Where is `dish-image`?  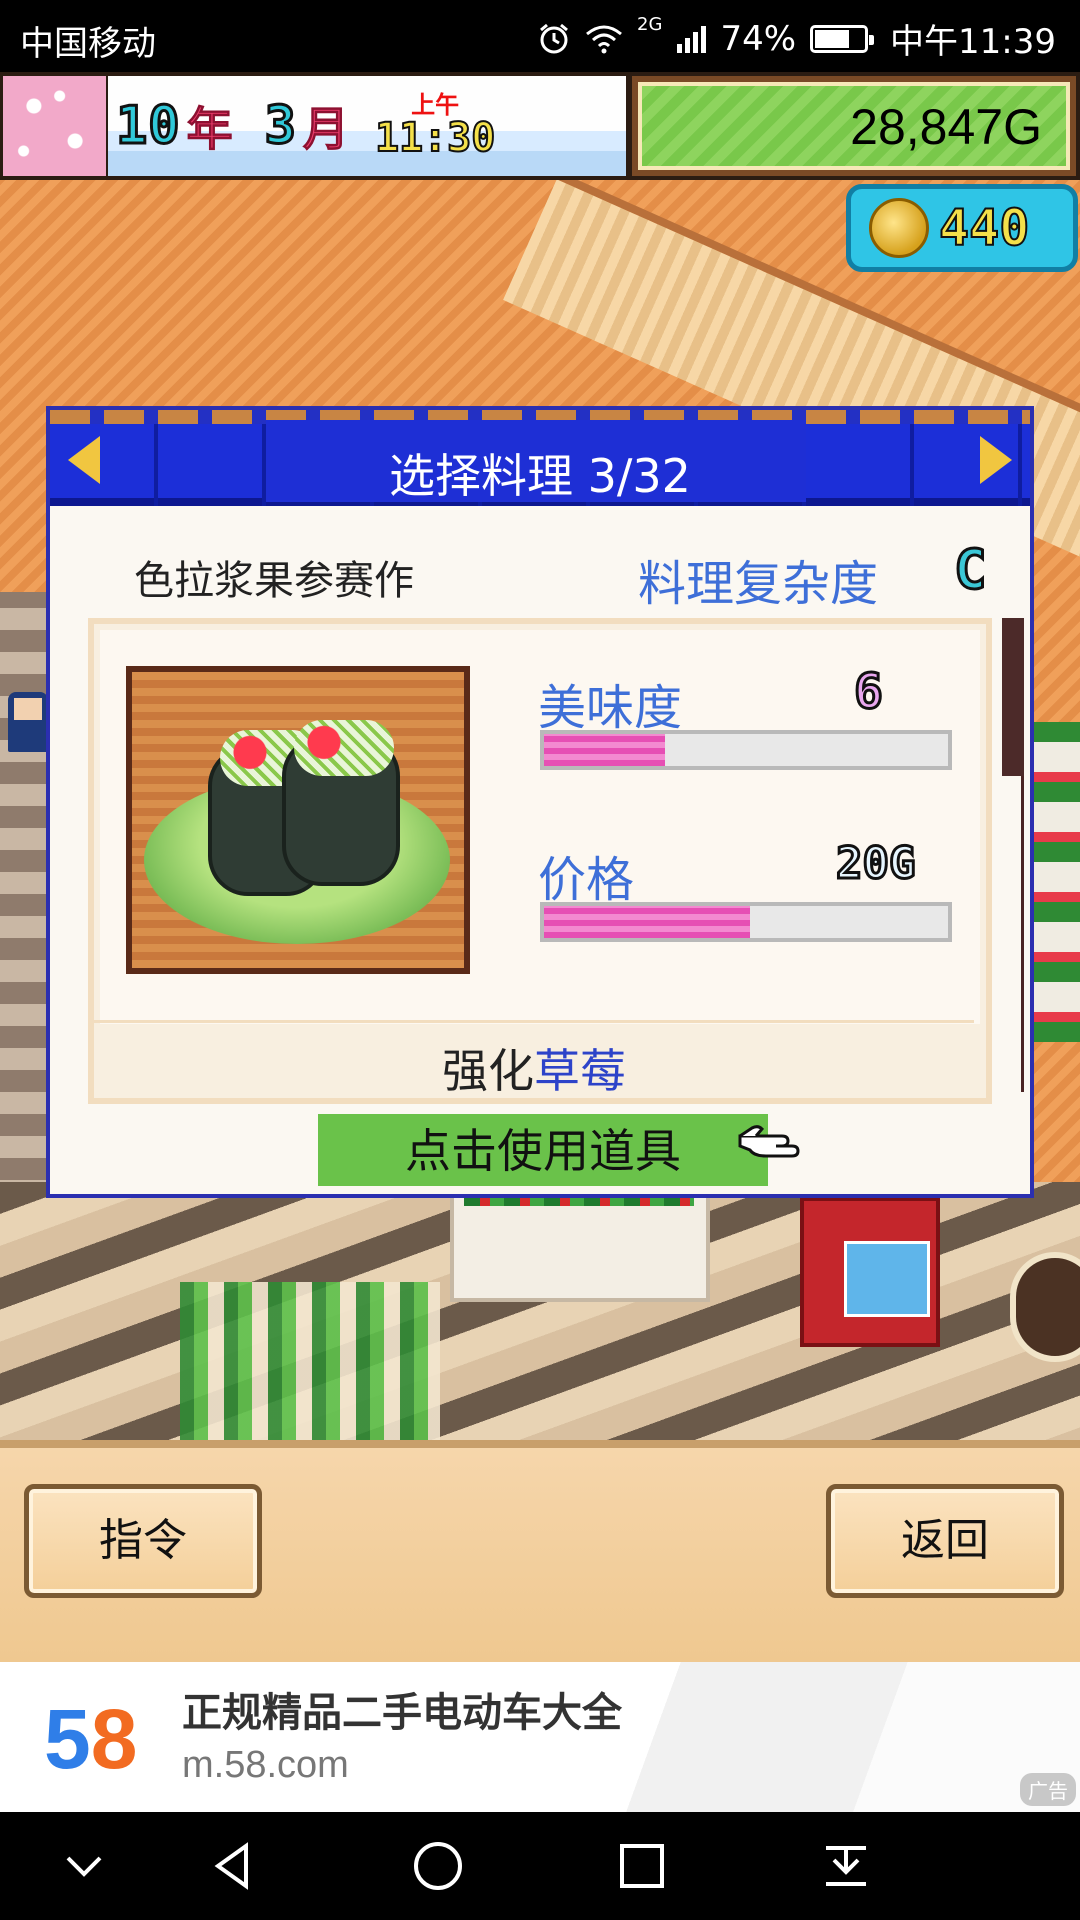 dish-image is located at coordinates (298, 820).